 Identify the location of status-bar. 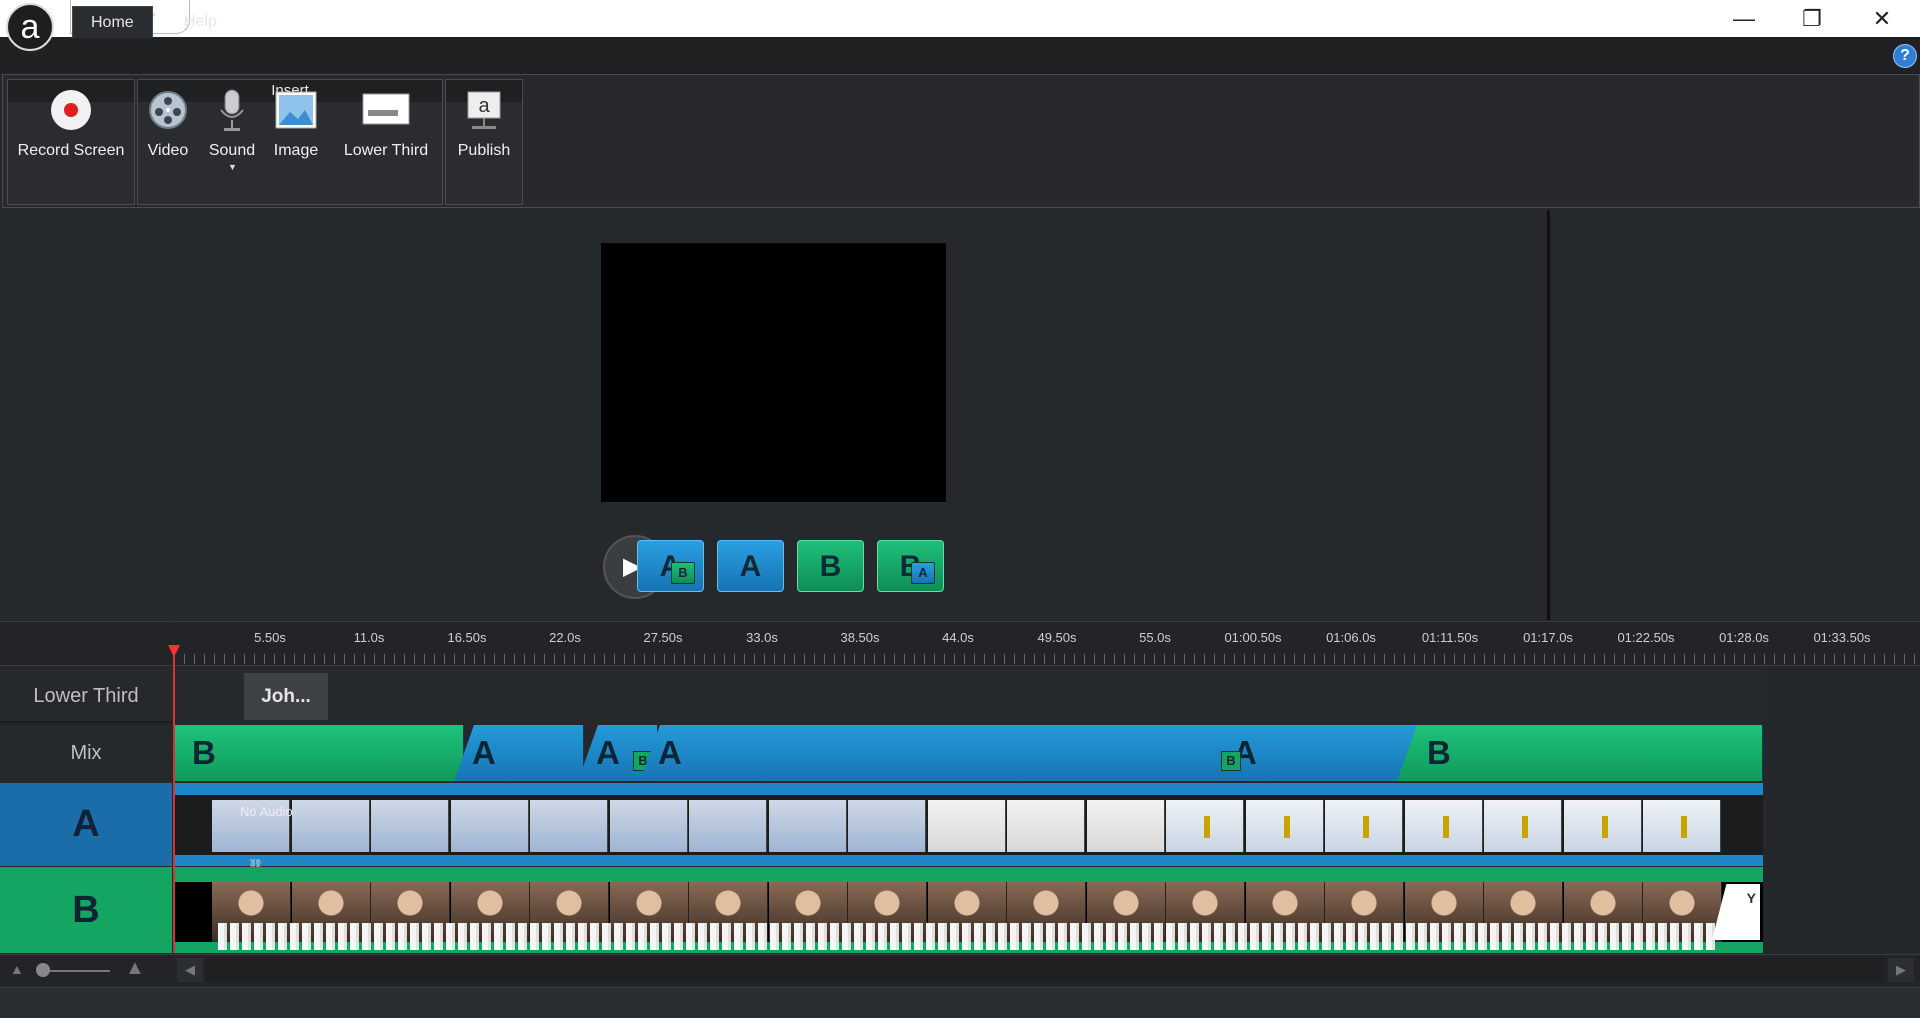
(960, 1002).